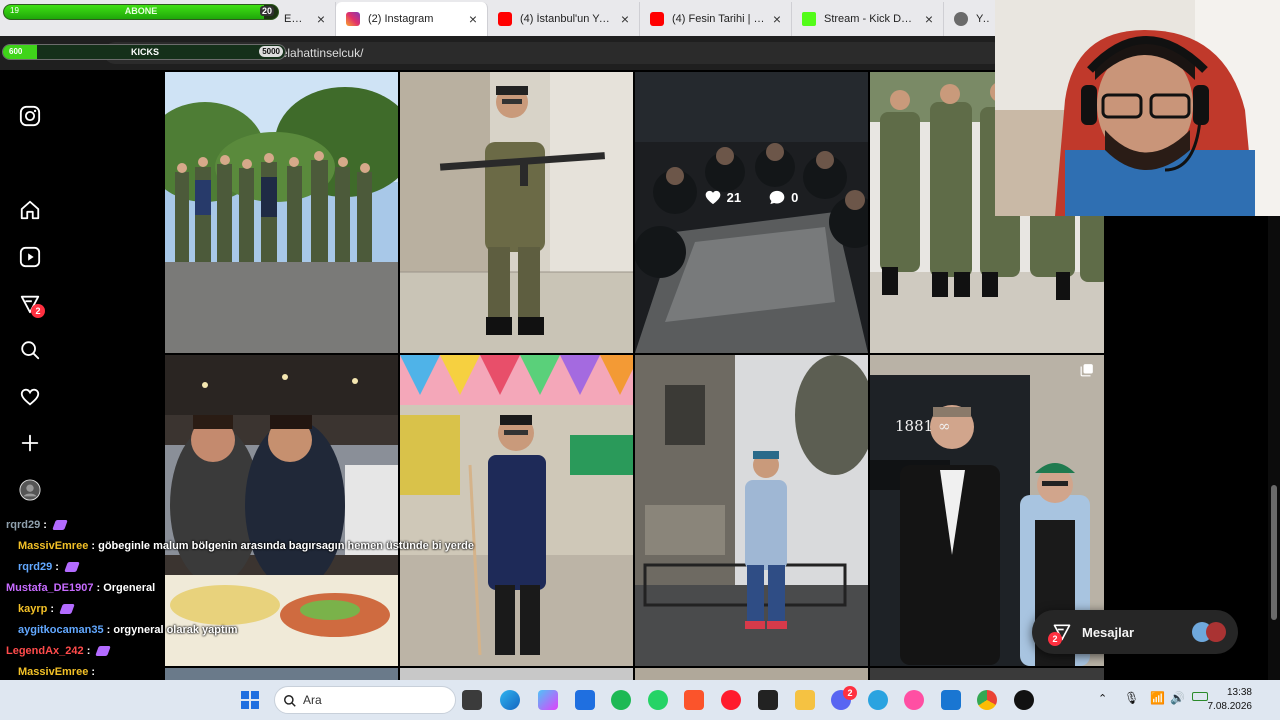  I want to click on wall-inscription: 1881 ∞, so click(923, 426).